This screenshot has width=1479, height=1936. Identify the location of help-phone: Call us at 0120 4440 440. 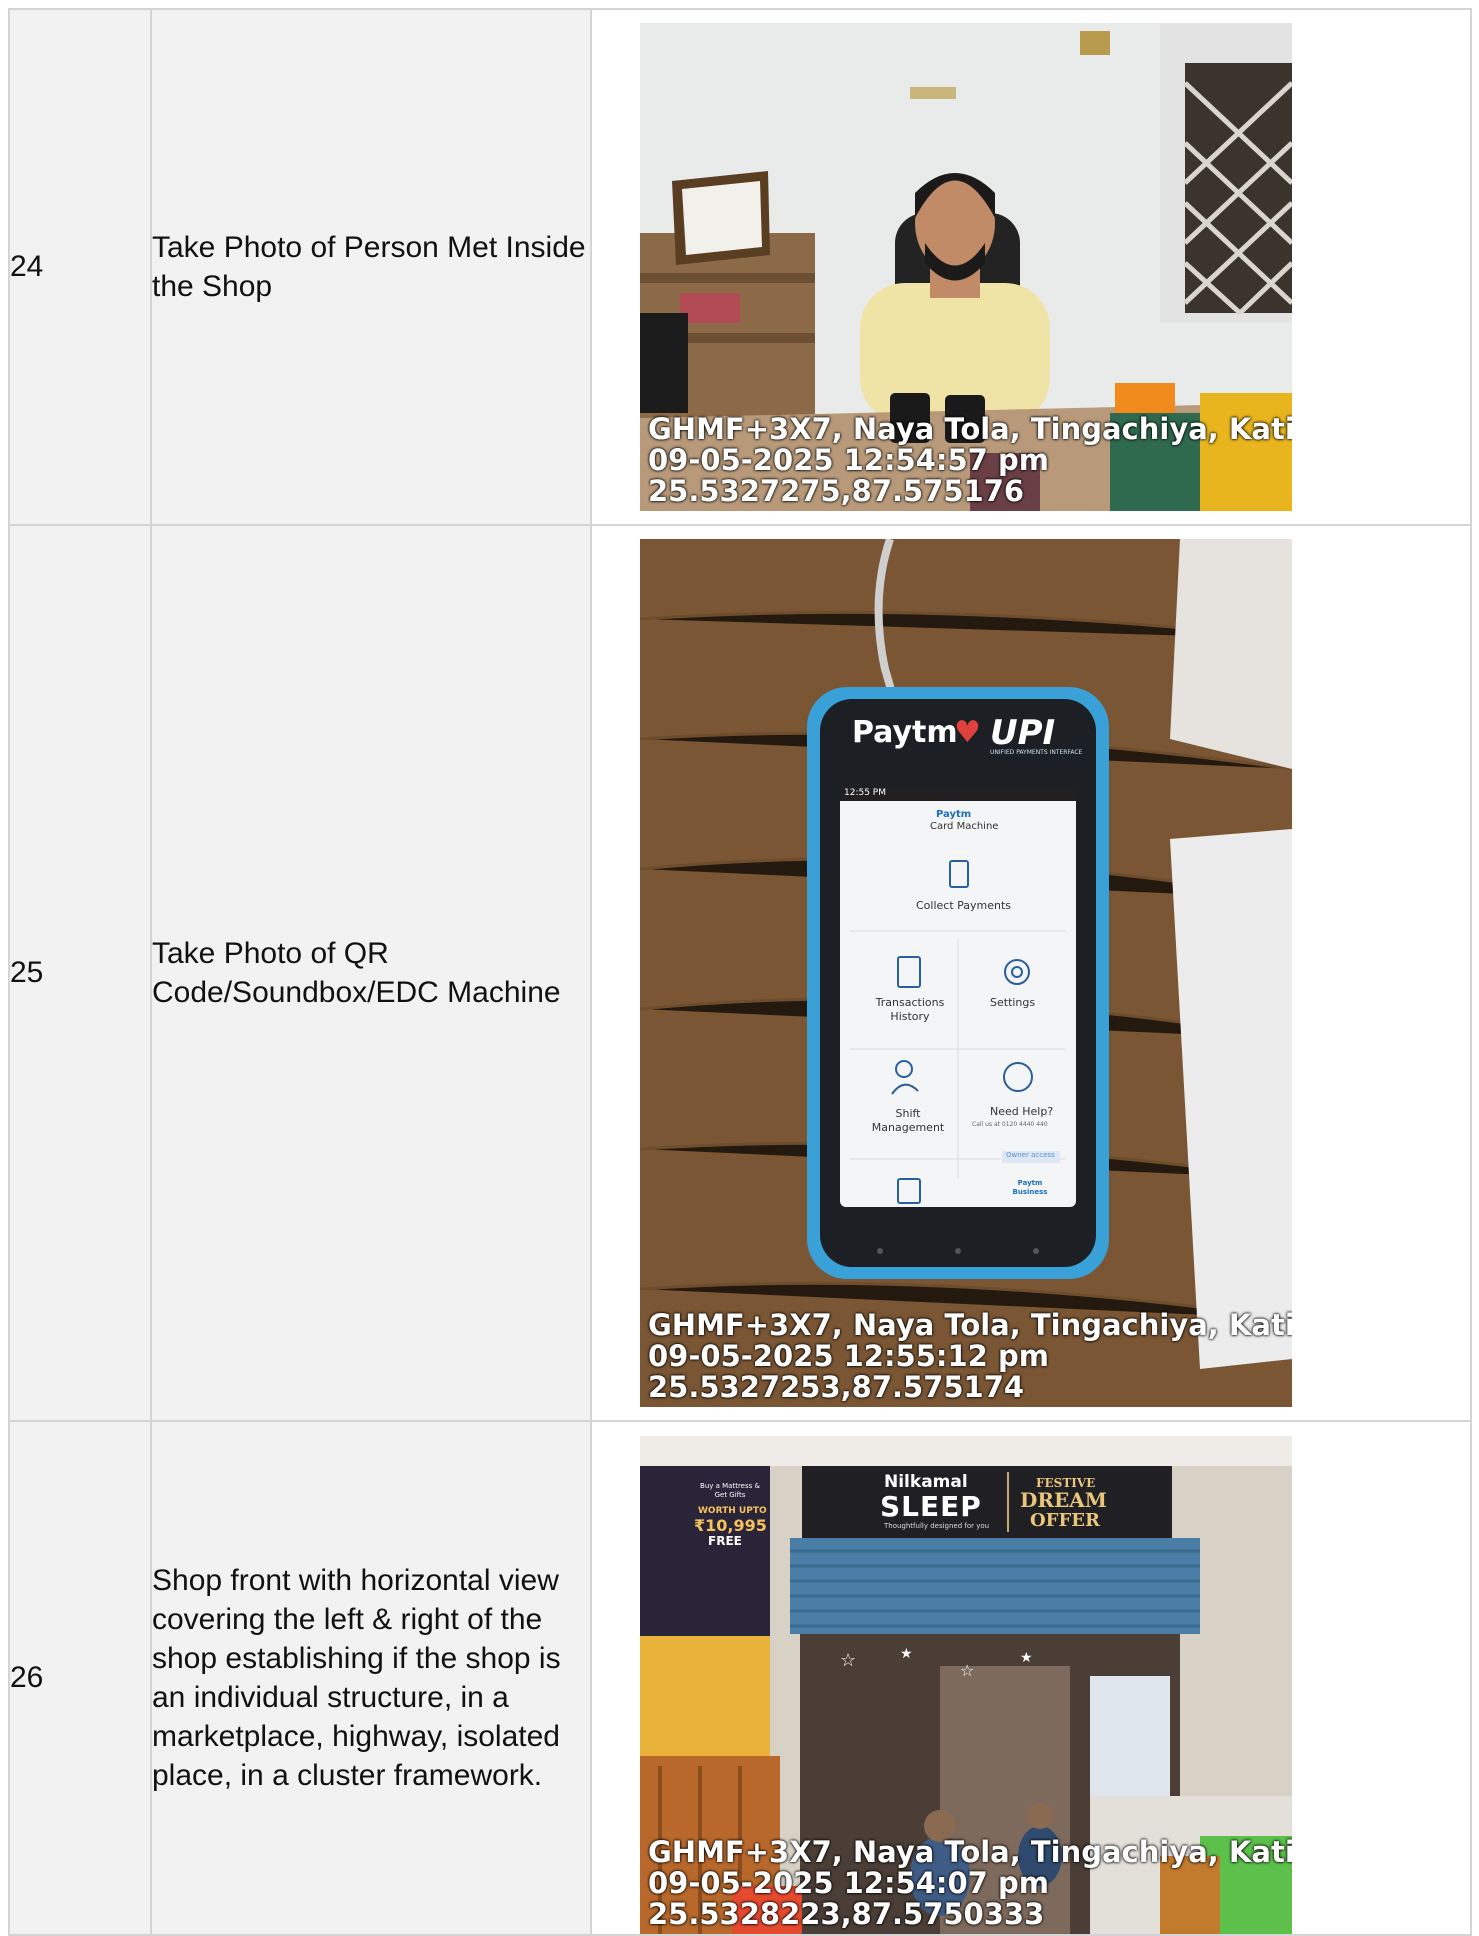
(1010, 1124).